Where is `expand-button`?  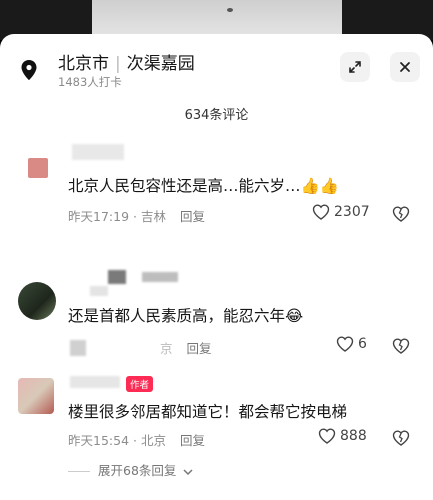 expand-button is located at coordinates (355, 67).